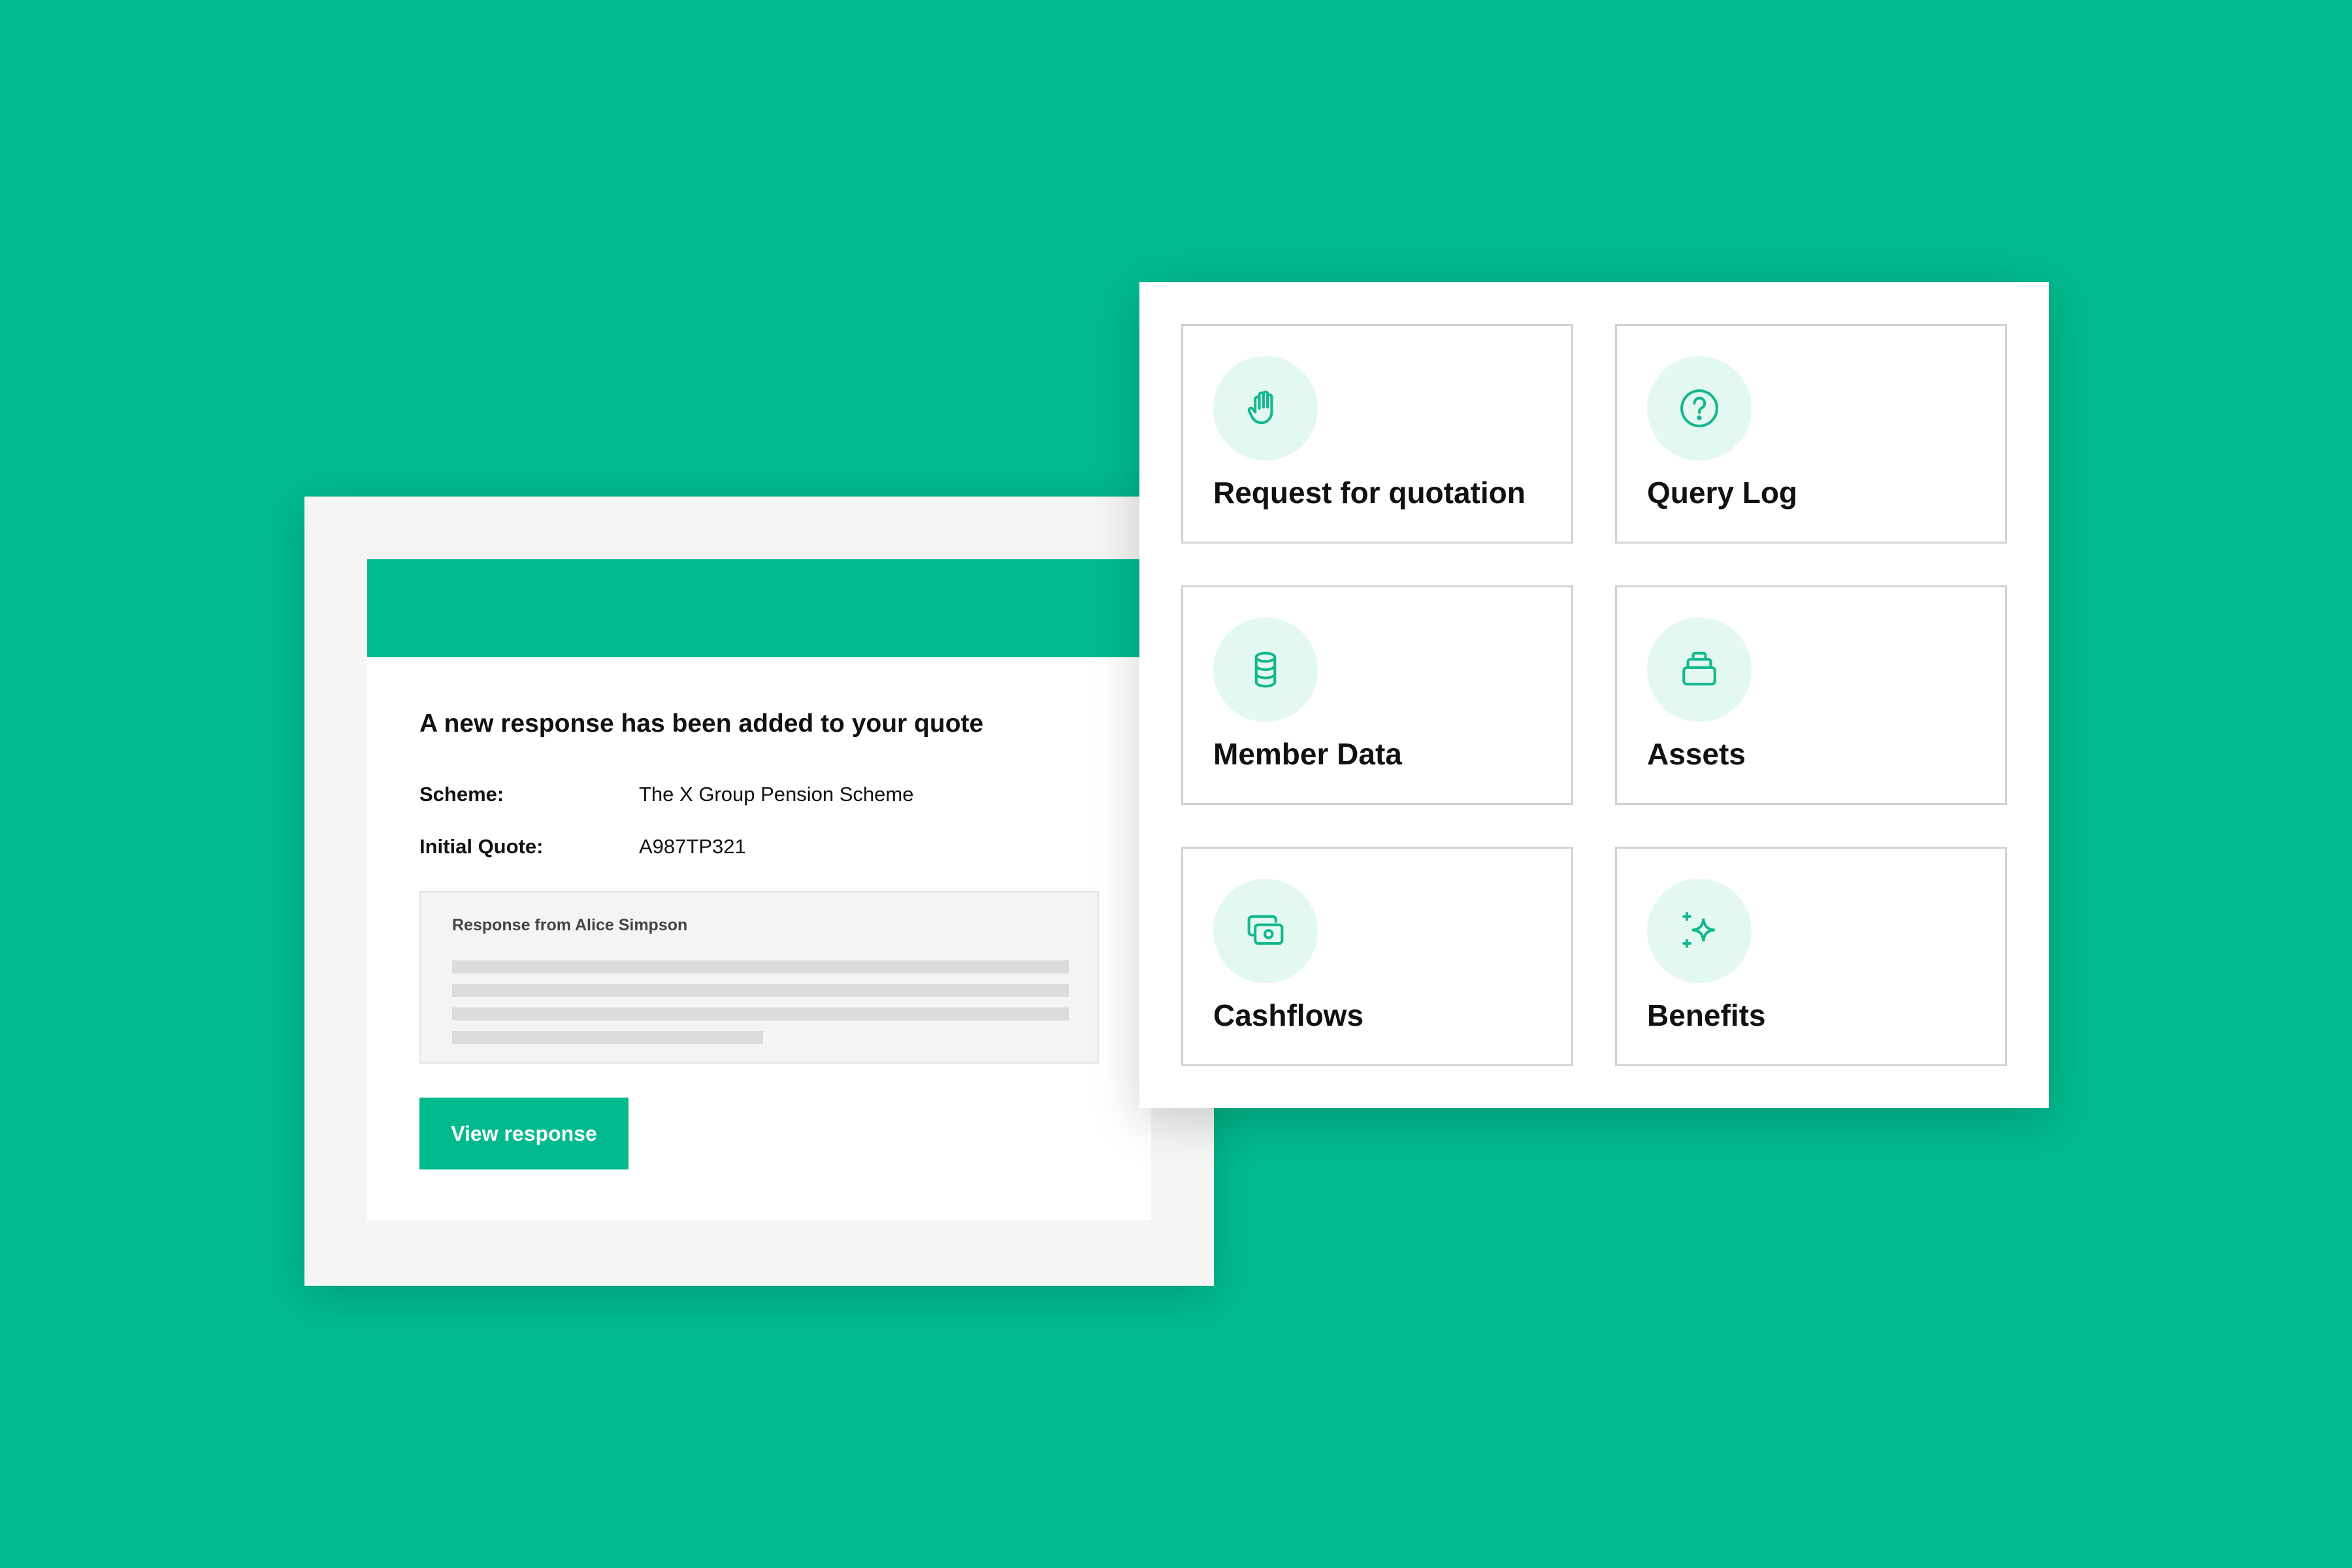 The width and height of the screenshot is (2352, 1568). What do you see at coordinates (481, 846) in the screenshot?
I see `initial-quote-label: Initial Quote:` at bounding box center [481, 846].